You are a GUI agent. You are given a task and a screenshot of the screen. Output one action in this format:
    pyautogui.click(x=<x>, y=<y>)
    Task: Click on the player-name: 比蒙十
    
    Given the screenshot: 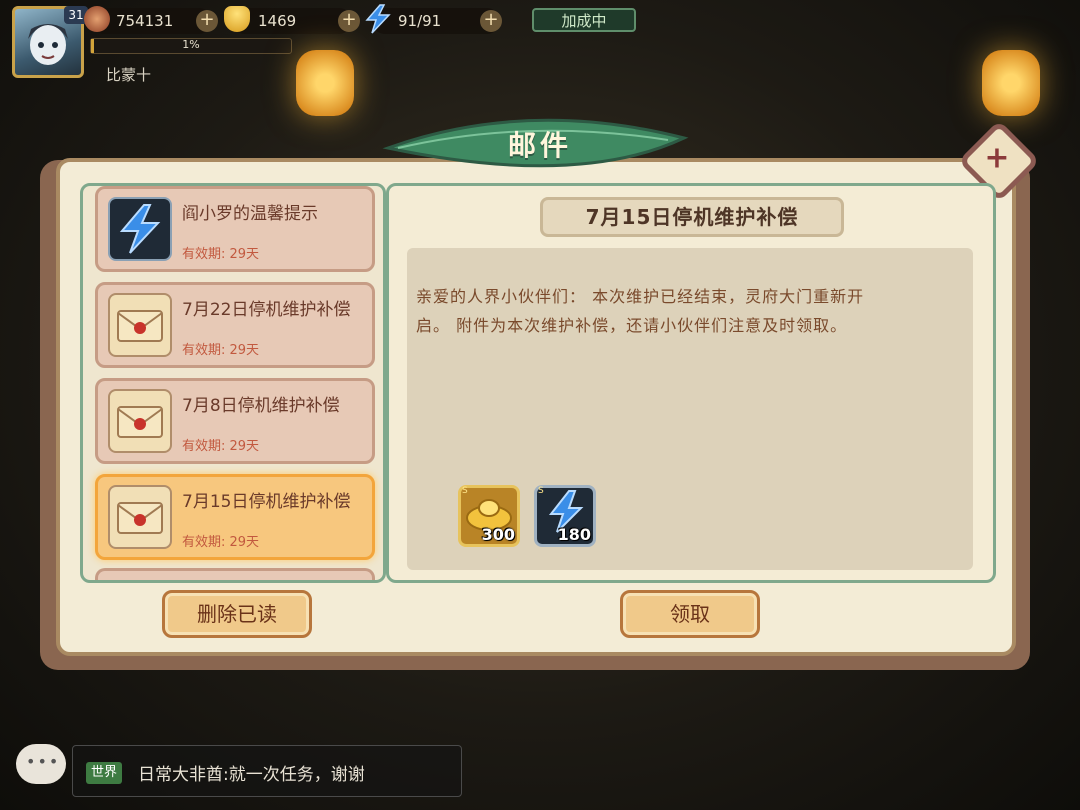 What is the action you would take?
    pyautogui.click(x=129, y=75)
    